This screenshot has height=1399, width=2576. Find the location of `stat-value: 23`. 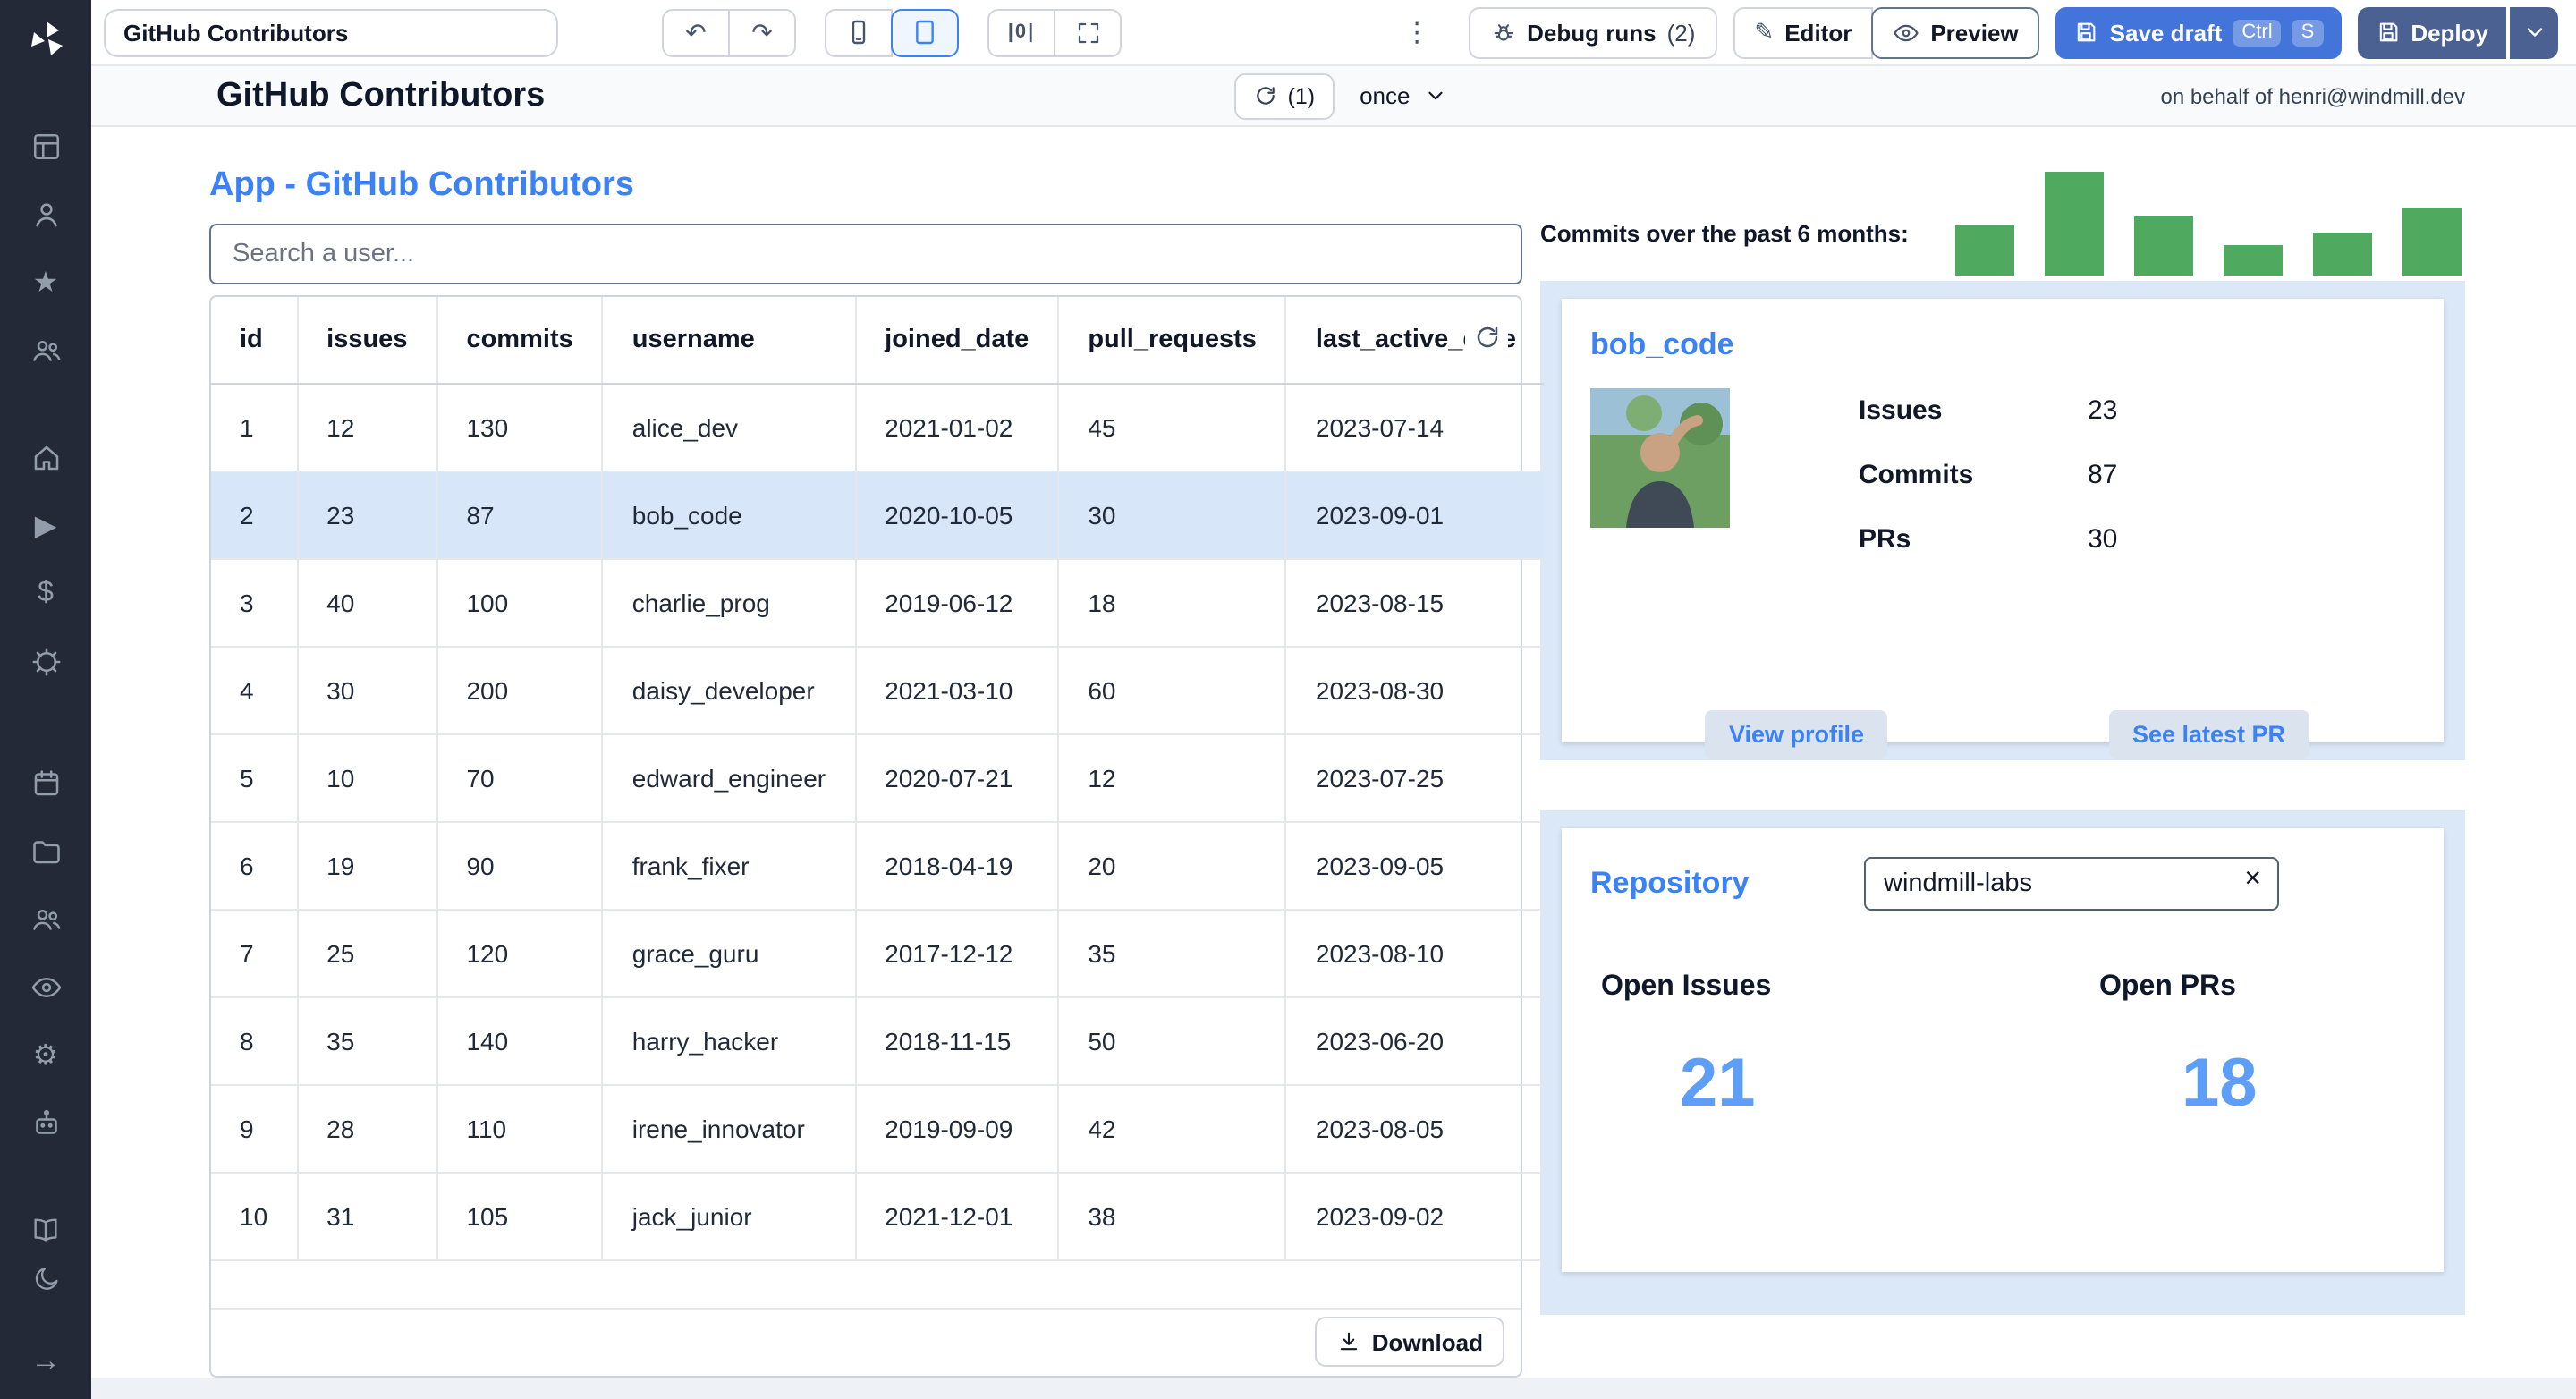

stat-value: 23 is located at coordinates (2103, 410).